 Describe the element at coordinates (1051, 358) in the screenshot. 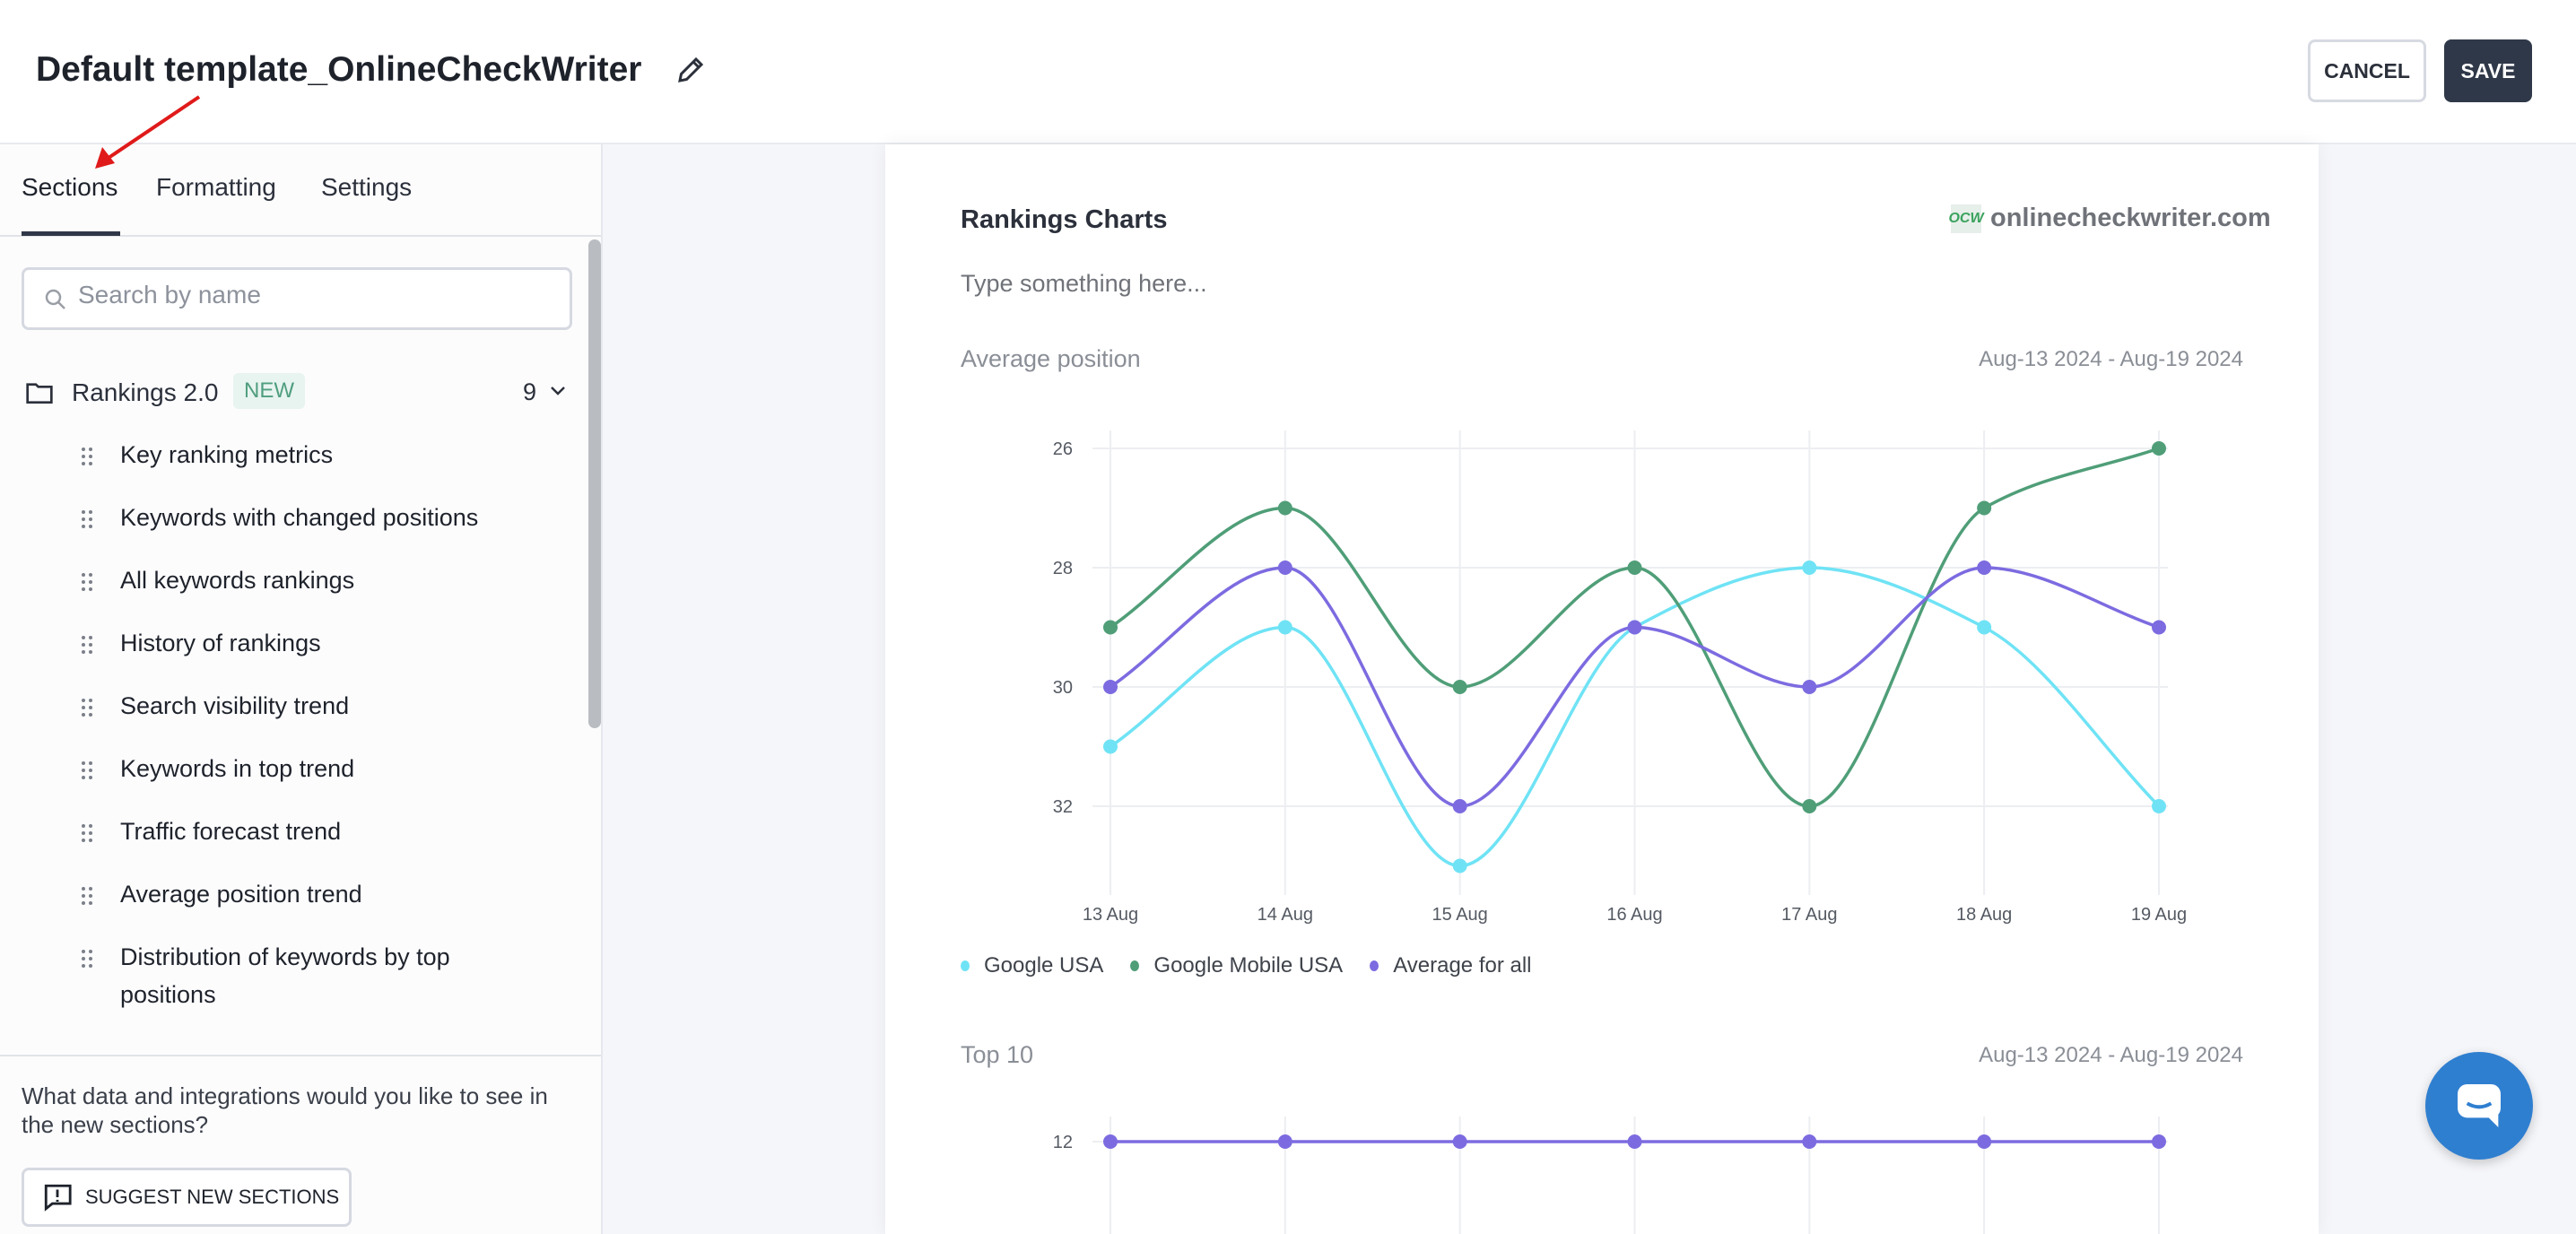

I see `chart-subtitle-average-position: Average position` at that location.